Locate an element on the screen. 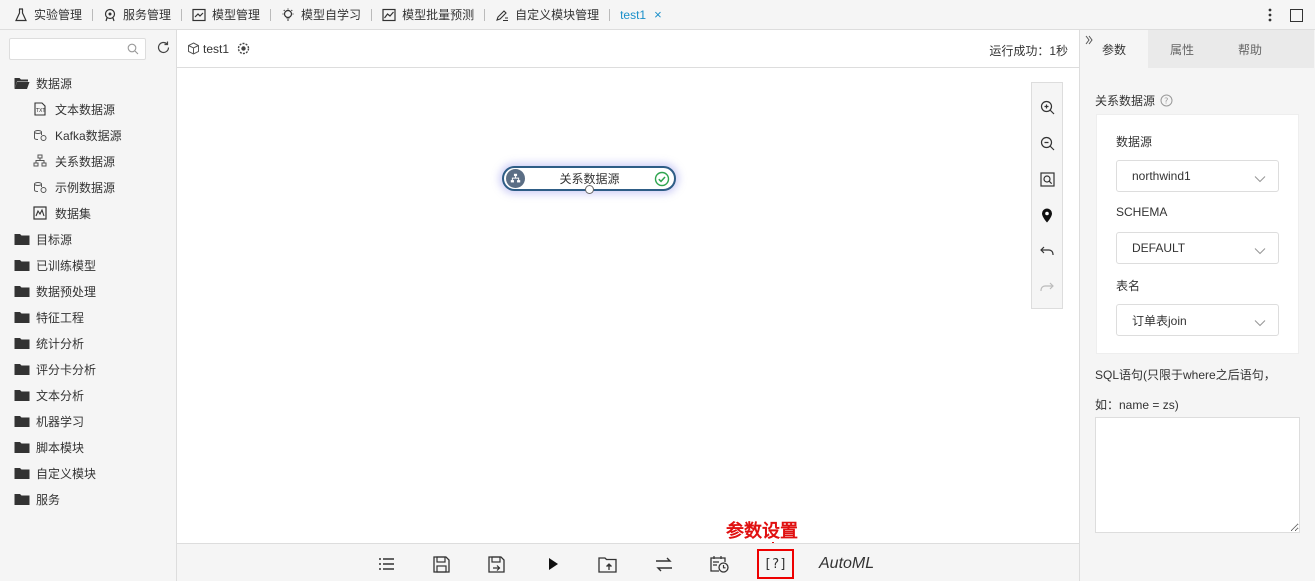 This screenshot has height=581, width=1315. save-as-icon is located at coordinates (496, 564).